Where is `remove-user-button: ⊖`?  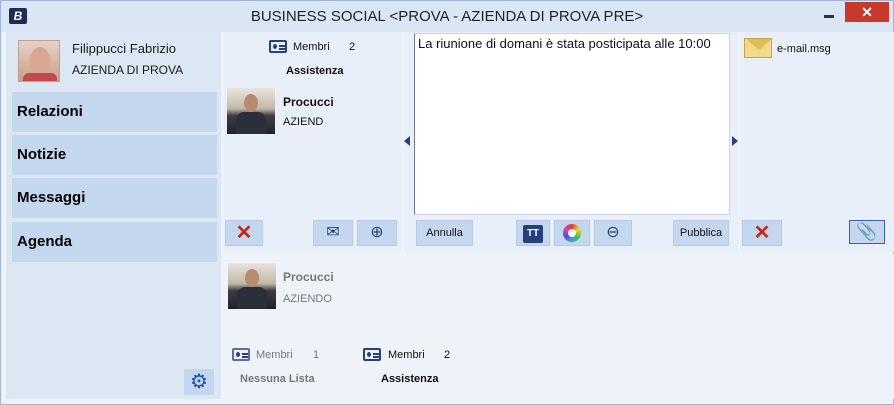 remove-user-button: ⊖ is located at coordinates (613, 233).